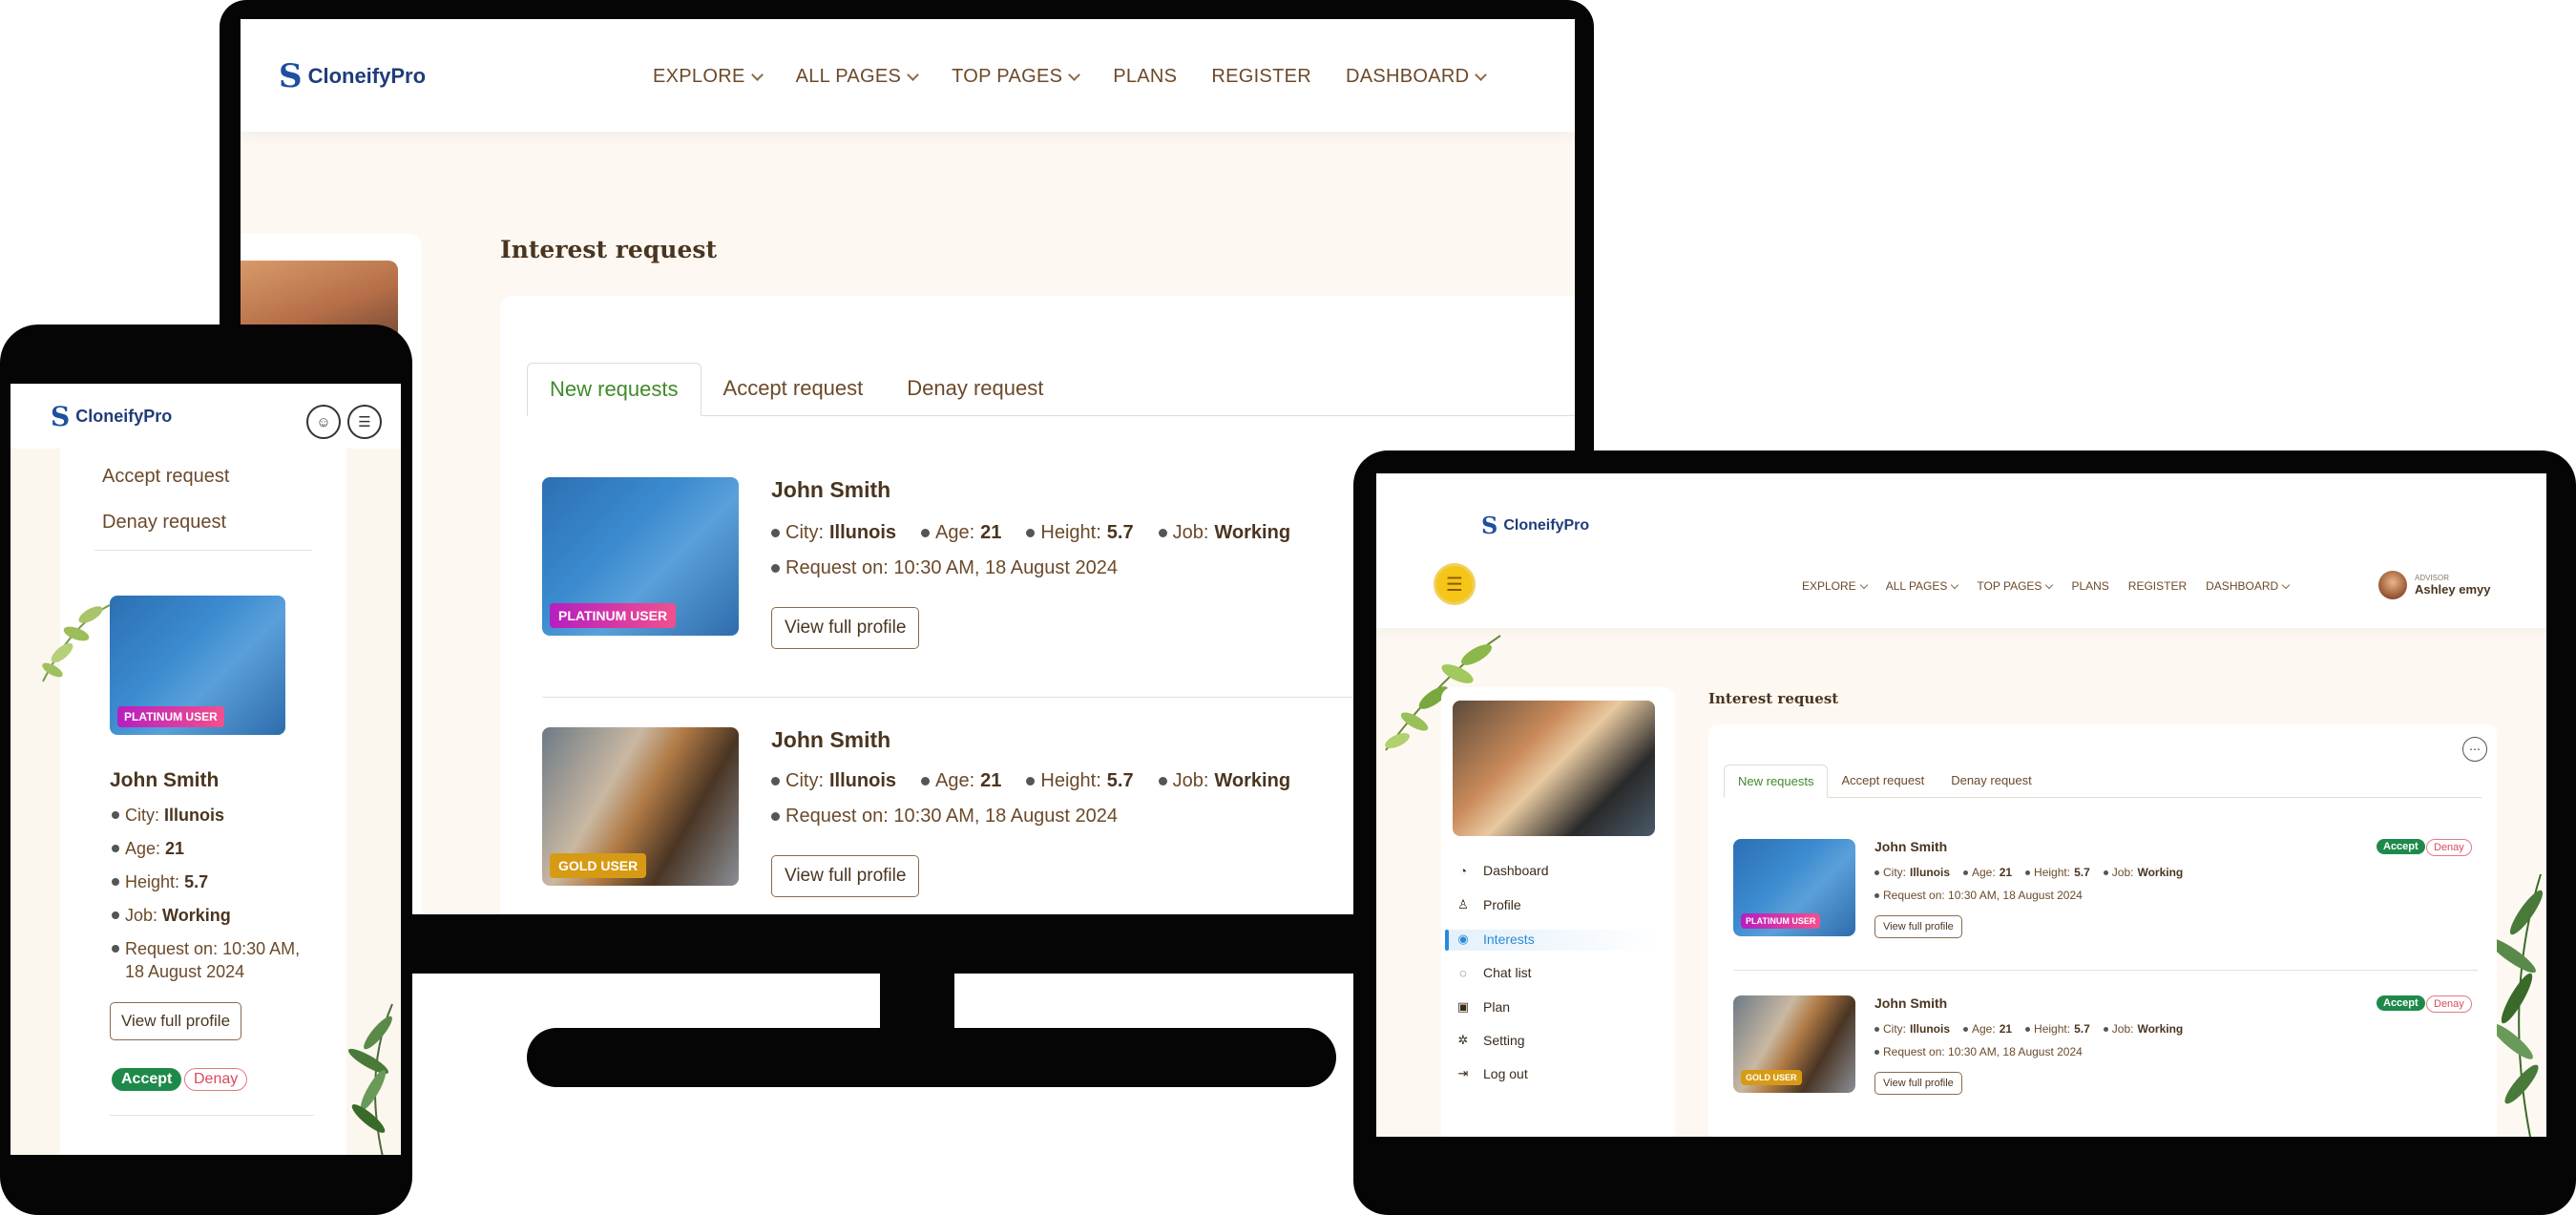  What do you see at coordinates (991, 533) in the screenshot?
I see `meta-value: 21` at bounding box center [991, 533].